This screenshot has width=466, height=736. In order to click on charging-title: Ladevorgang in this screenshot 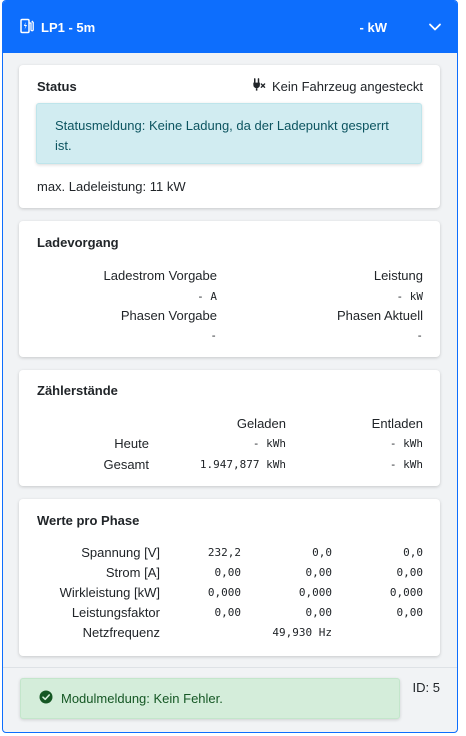, I will do `click(78, 242)`.